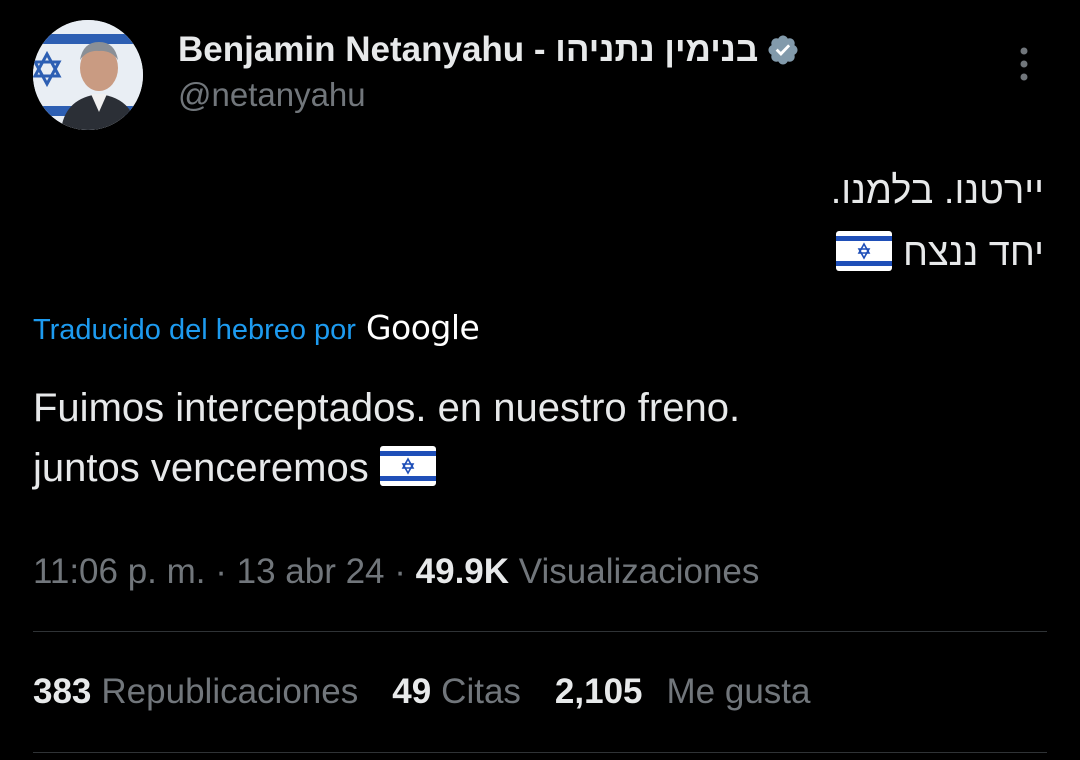  Describe the element at coordinates (598, 691) in the screenshot. I see `likes-count: 2,105` at that location.